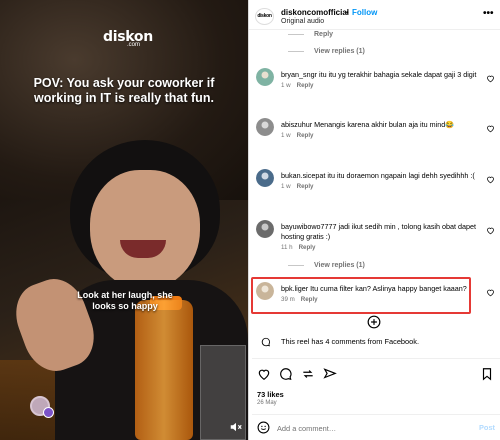  Describe the element at coordinates (364, 12) in the screenshot. I see `follow-button: Follow` at that location.